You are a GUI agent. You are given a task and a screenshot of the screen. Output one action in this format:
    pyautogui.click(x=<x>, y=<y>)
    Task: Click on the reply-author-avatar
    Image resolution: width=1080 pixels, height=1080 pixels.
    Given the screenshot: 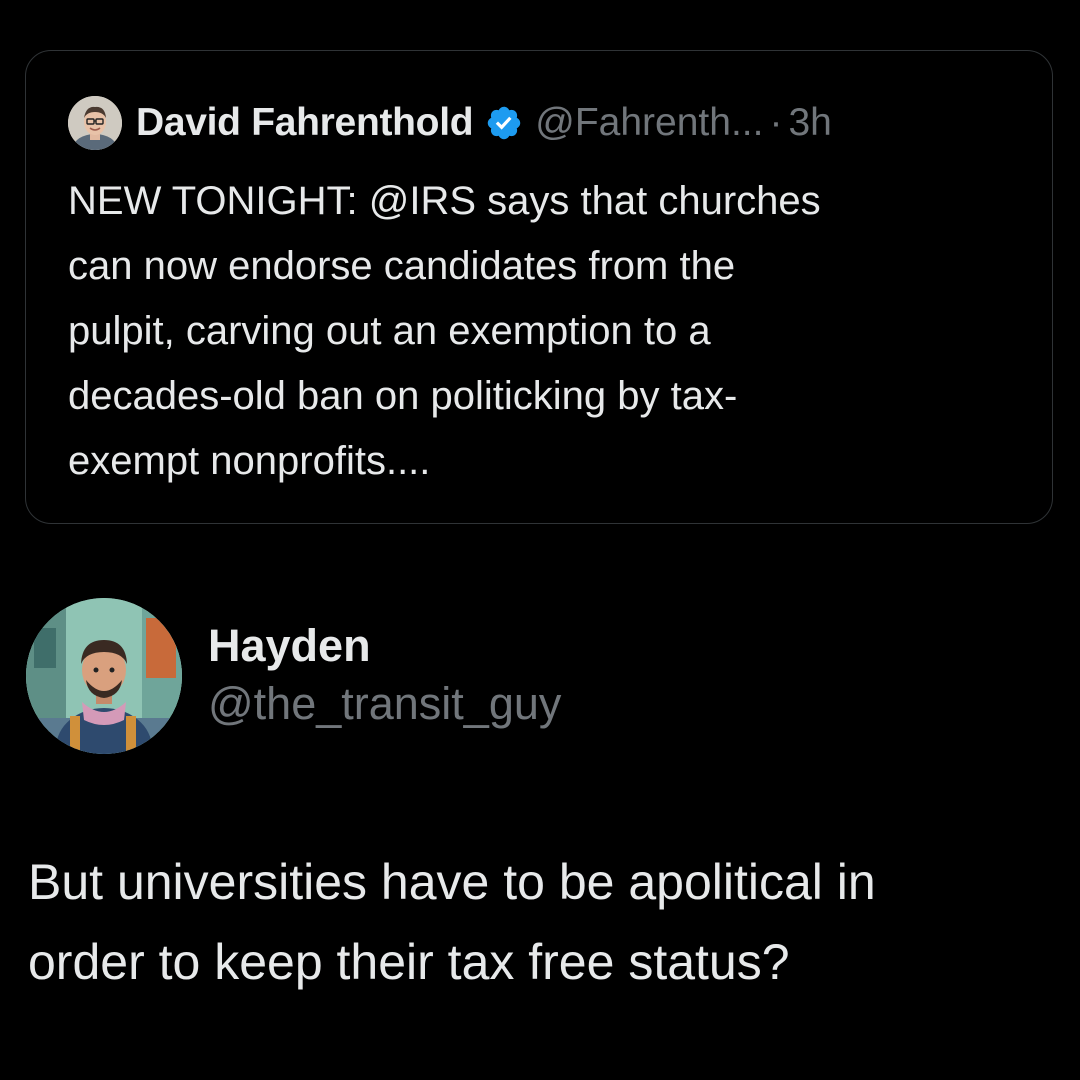 What is the action you would take?
    pyautogui.click(x=104, y=676)
    